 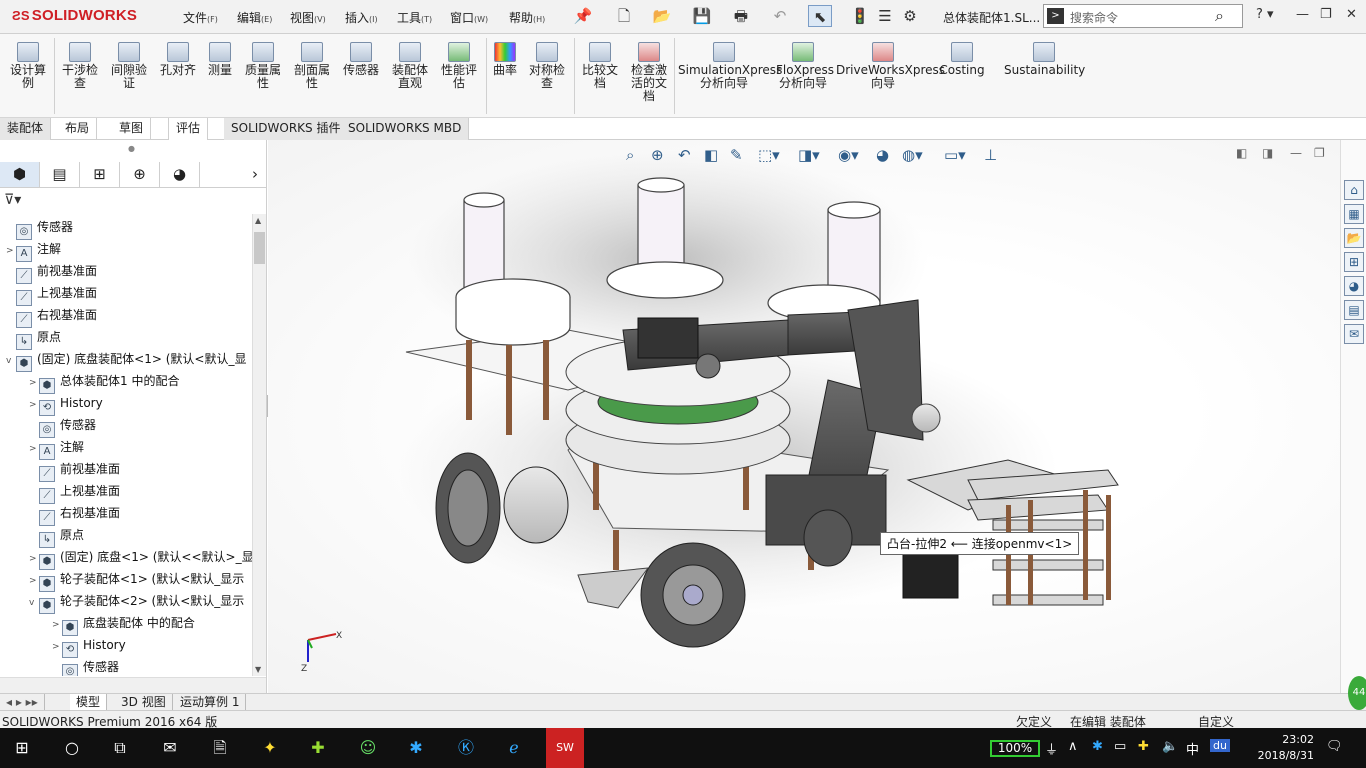 I want to click on home-icon: ⌂, so click(x=1354, y=190).